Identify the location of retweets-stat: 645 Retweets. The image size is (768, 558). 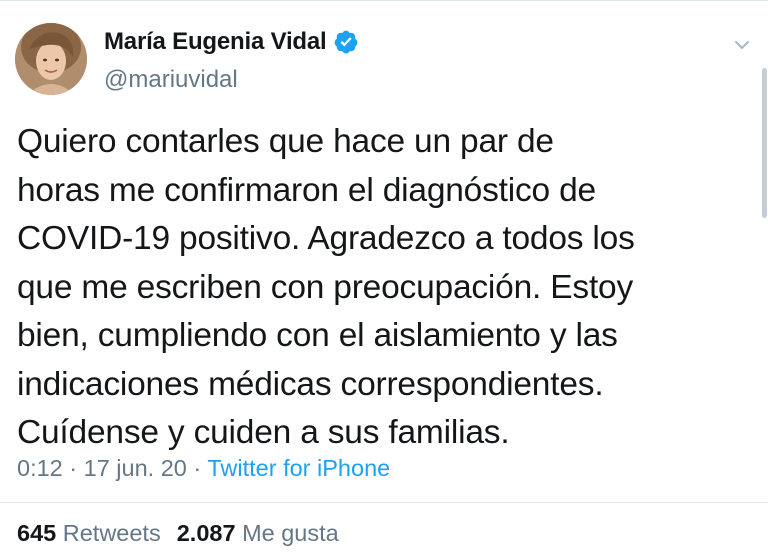
(89, 533).